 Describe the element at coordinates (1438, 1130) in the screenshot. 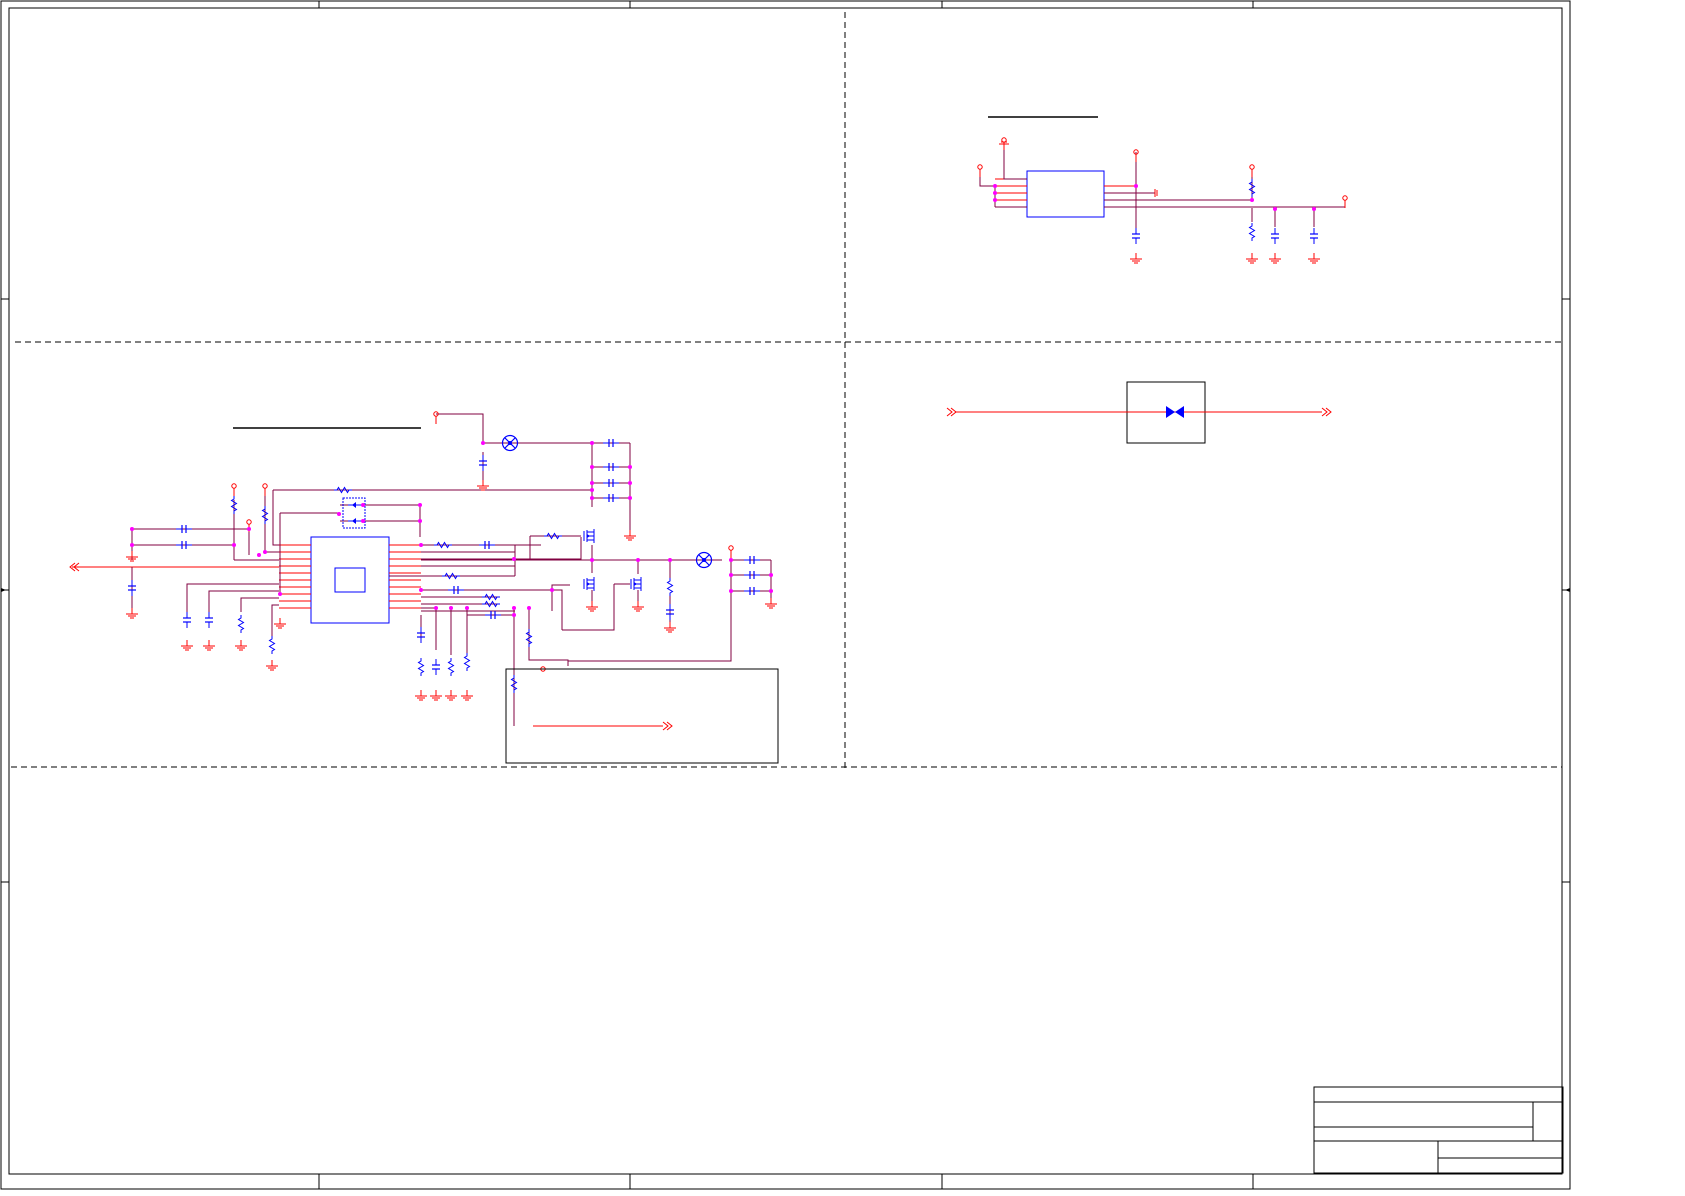

I see `title-block` at that location.